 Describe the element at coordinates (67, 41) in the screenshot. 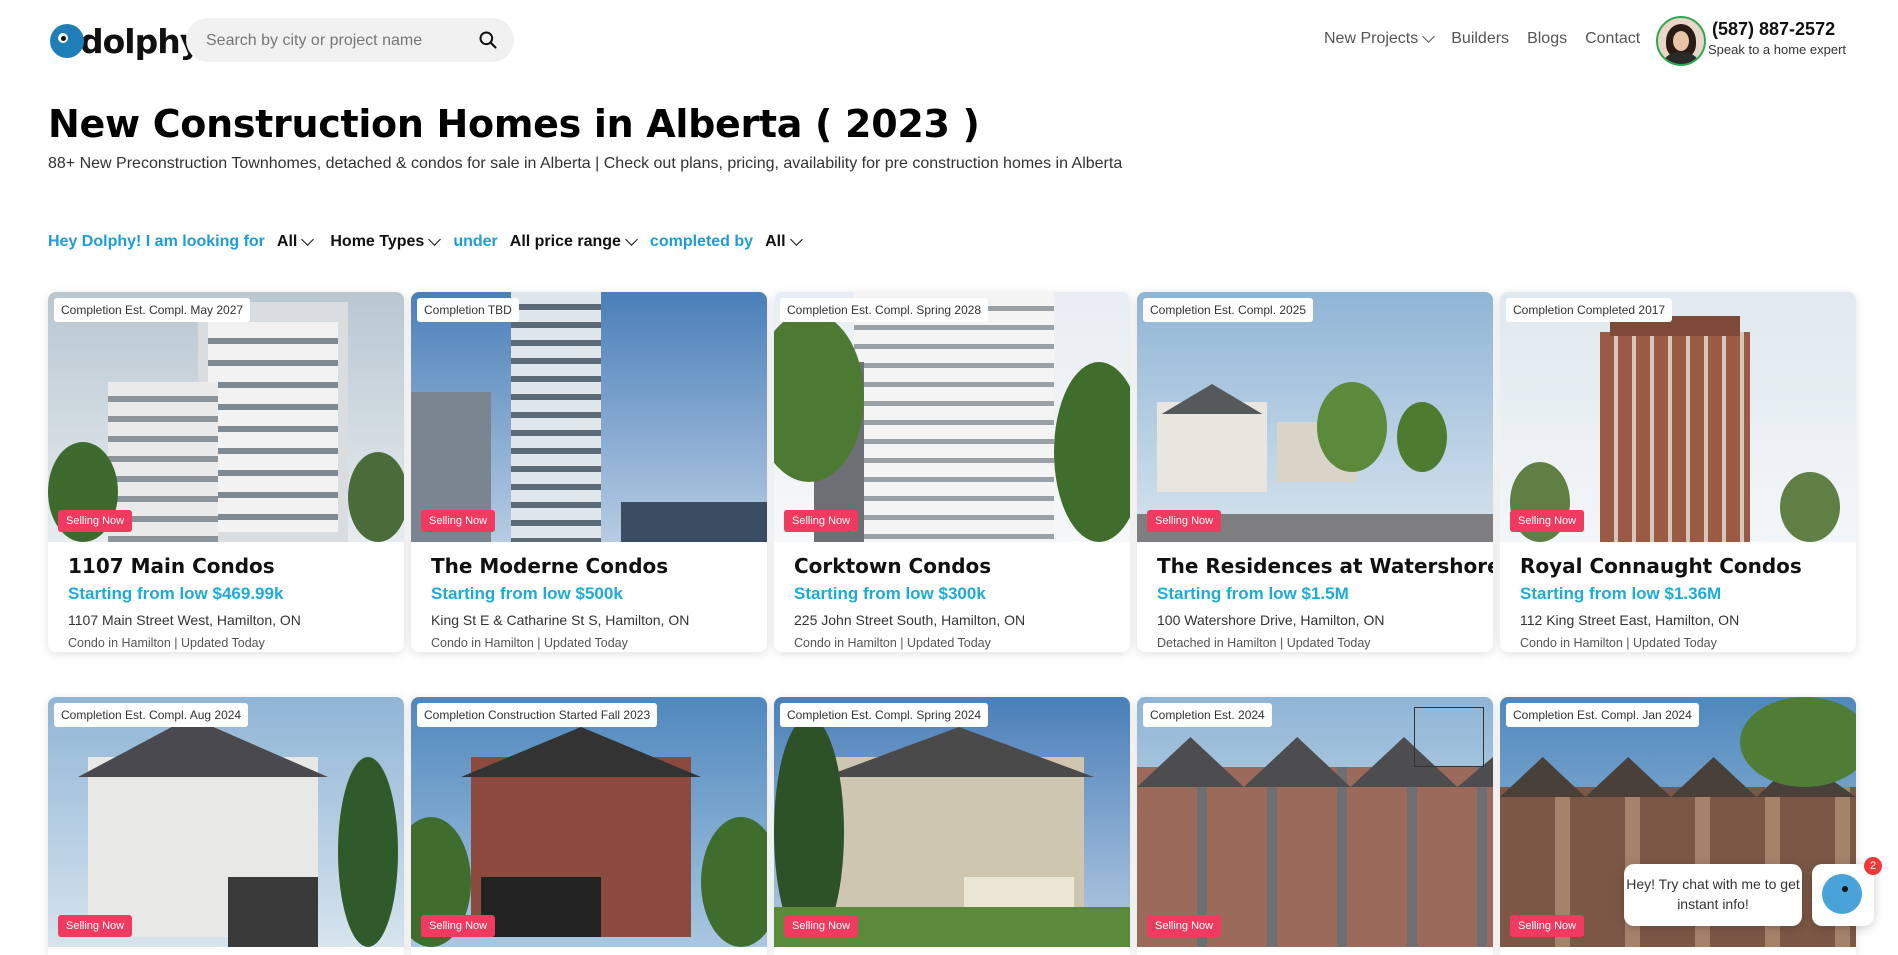

I see `dolphin-logo-icon` at that location.